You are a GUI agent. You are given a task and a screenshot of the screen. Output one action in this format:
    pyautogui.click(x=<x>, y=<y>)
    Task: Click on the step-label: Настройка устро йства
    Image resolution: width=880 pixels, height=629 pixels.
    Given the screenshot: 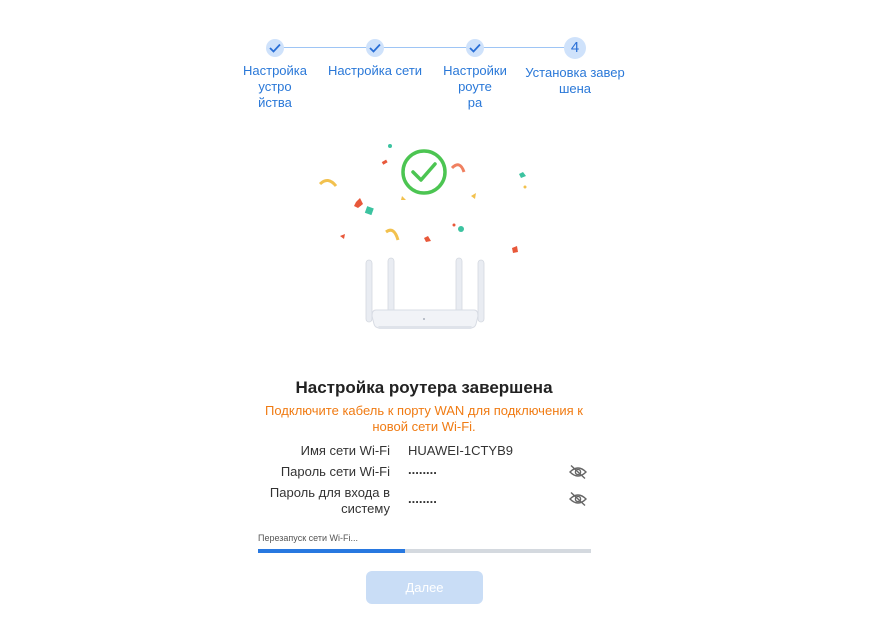 What is the action you would take?
    pyautogui.click(x=275, y=86)
    